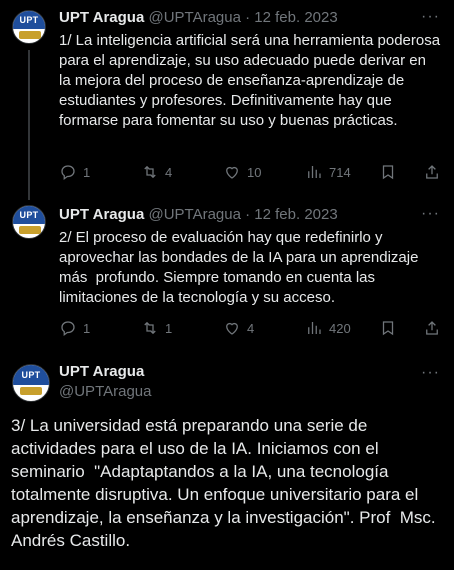  I want to click on author-handle: @UPTAragua, so click(105, 391).